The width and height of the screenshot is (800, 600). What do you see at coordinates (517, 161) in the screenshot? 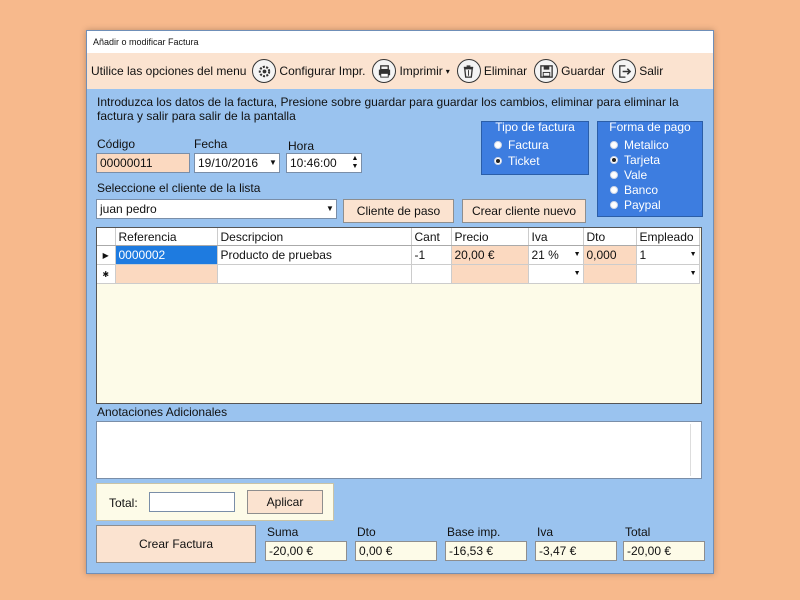
I see `radio-ticket: Ticket` at bounding box center [517, 161].